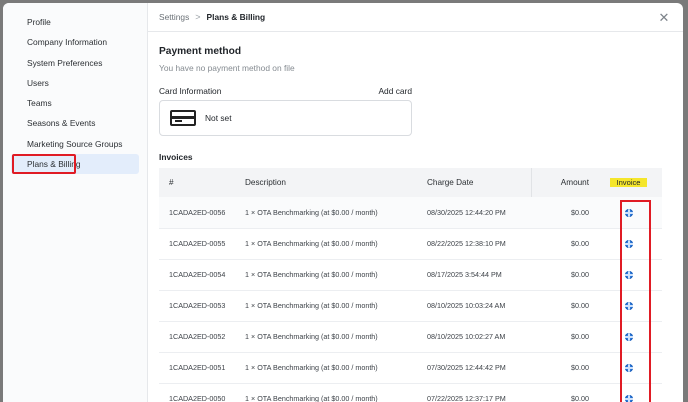  I want to click on invoice-number: 1CADA2ED-0053, so click(197, 305).